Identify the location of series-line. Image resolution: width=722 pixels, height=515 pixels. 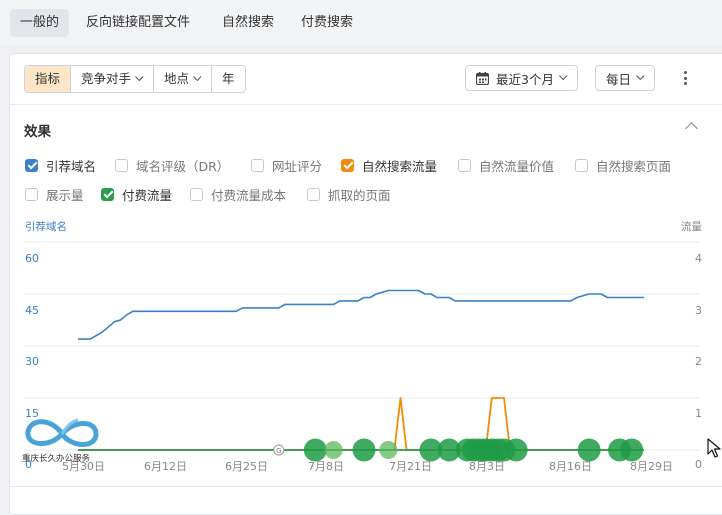
(361, 314).